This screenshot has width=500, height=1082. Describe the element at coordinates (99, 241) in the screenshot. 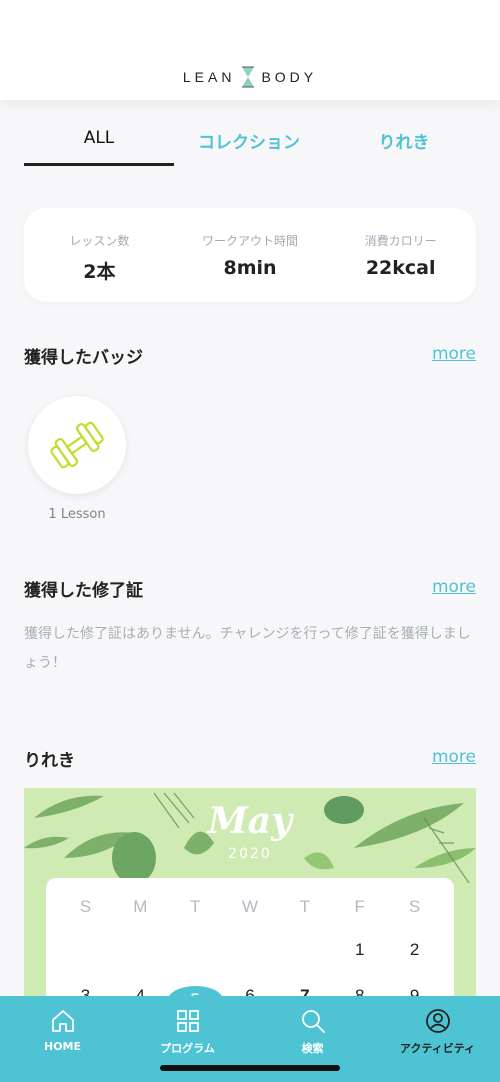

I see `stat-label: レッスン数` at that location.